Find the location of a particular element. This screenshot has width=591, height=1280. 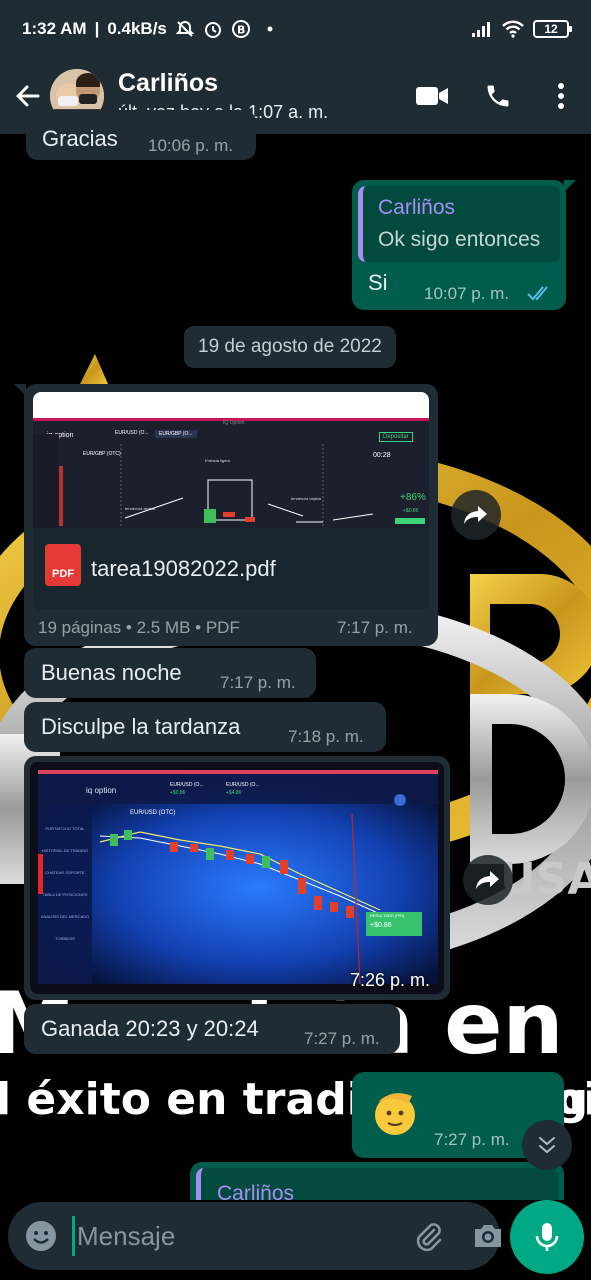

quote-text: Ok sigo entonces is located at coordinates (459, 239).